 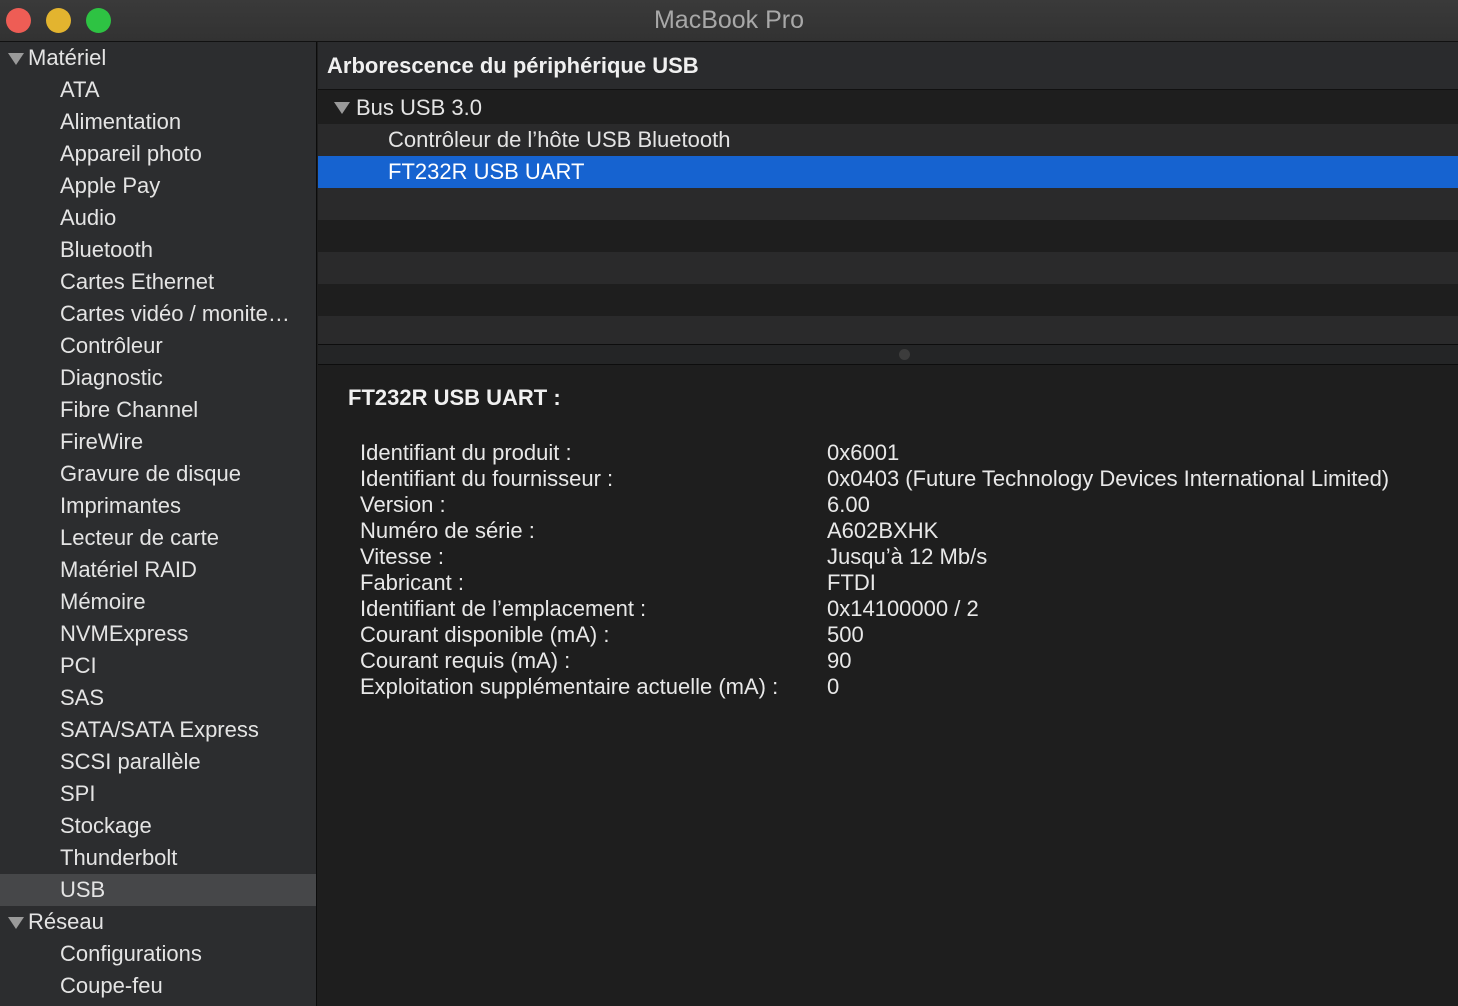 I want to click on sidebar-item-lecteur-de-carte: Lecteur de carte, so click(x=158, y=538).